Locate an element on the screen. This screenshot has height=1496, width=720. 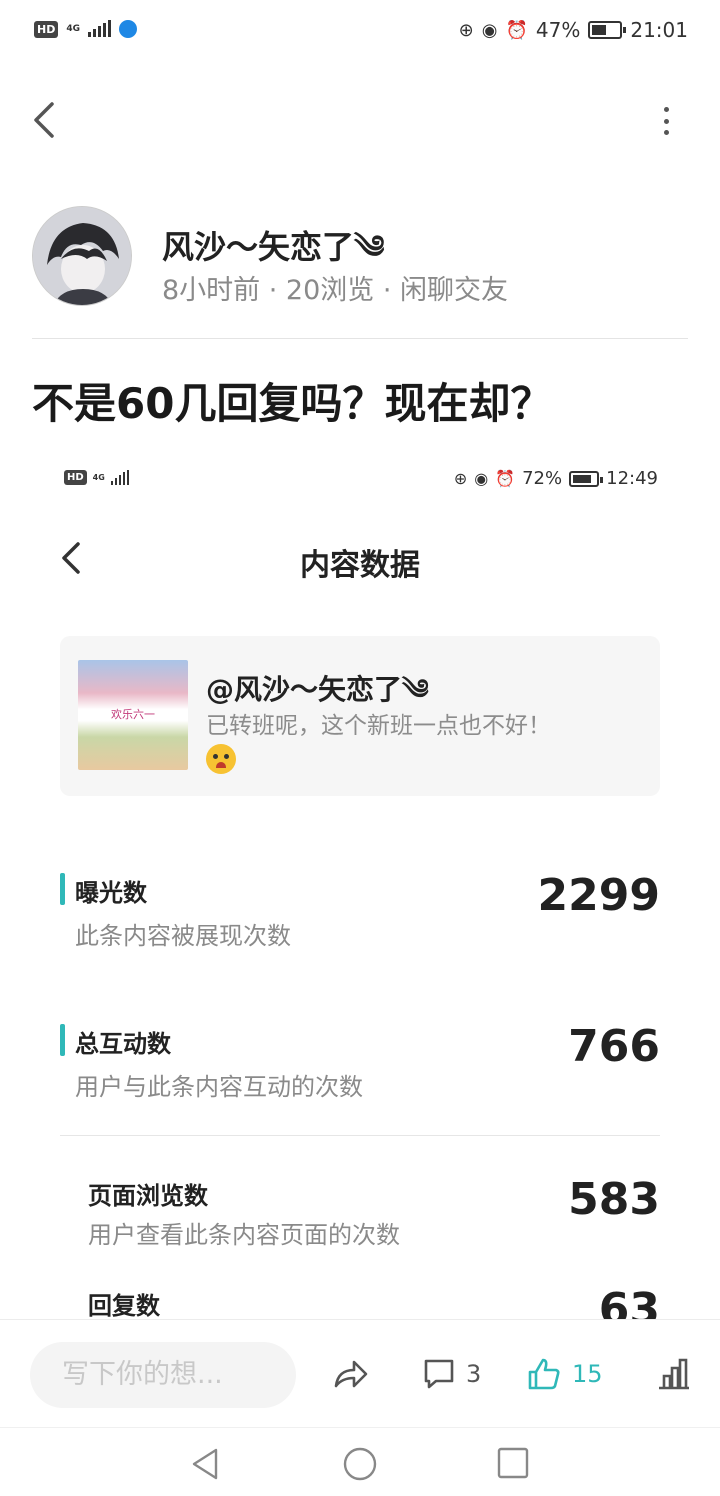
post-meta: 8小时前 · 20浏览 · 闲聊交友 is located at coordinates (335, 290).